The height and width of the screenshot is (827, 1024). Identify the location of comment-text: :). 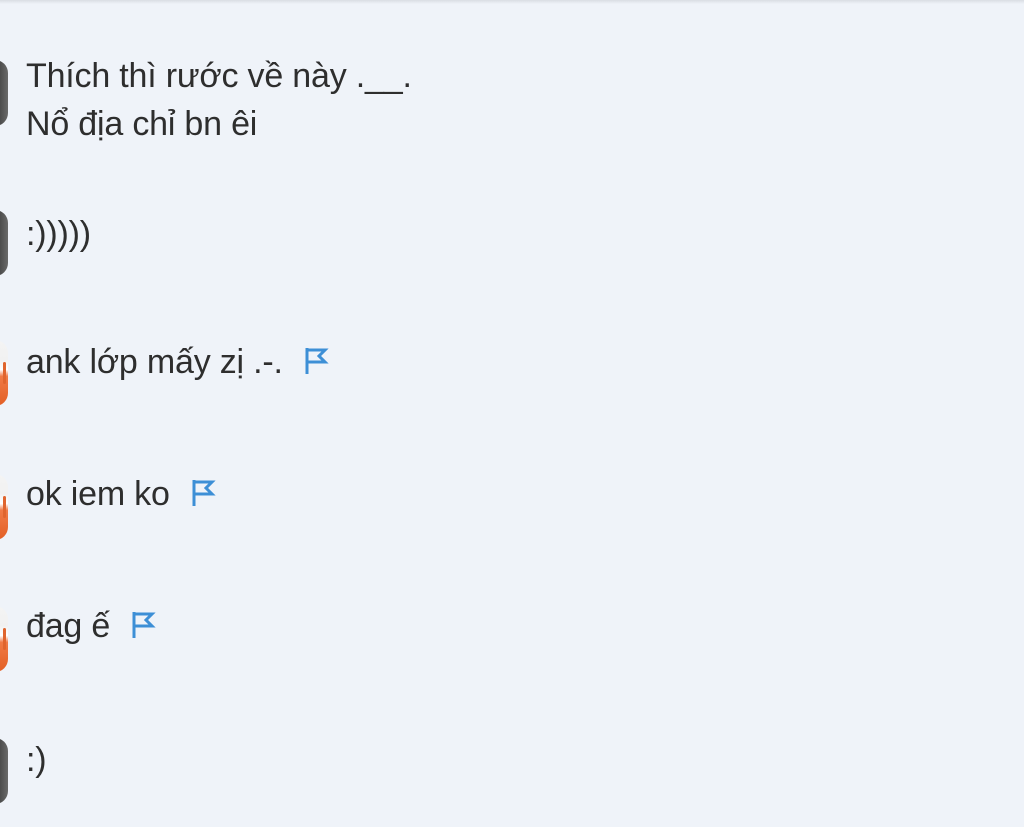
(36, 760).